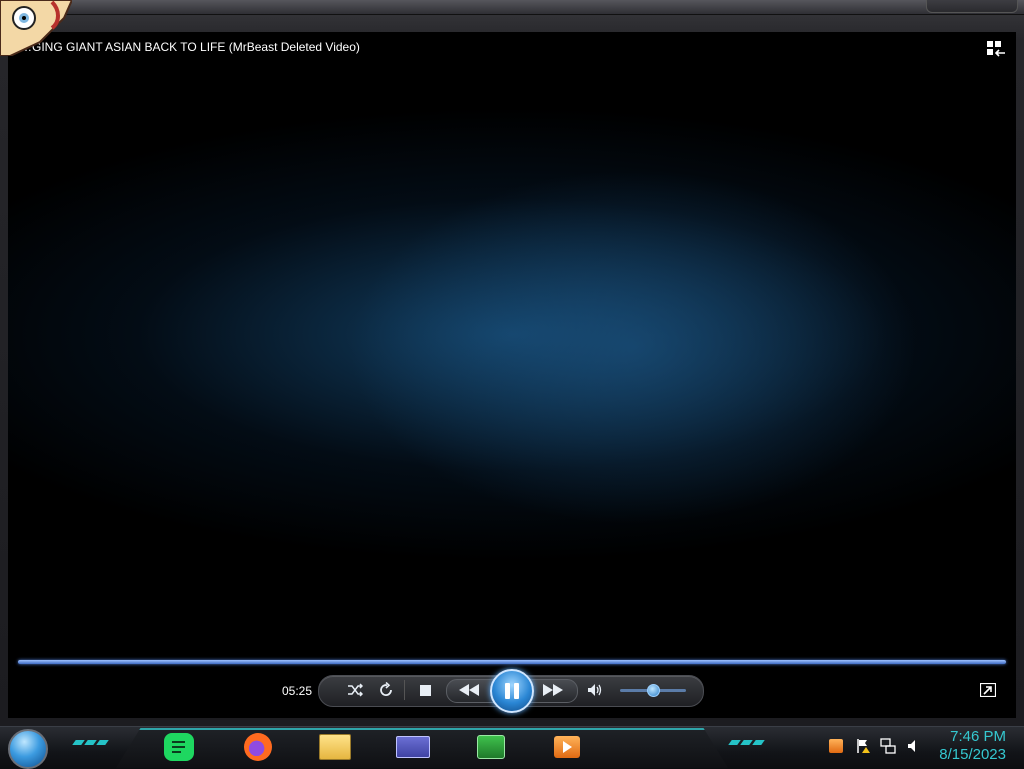 The image size is (1024, 769). What do you see at coordinates (512, 662) in the screenshot?
I see `seek-bar` at bounding box center [512, 662].